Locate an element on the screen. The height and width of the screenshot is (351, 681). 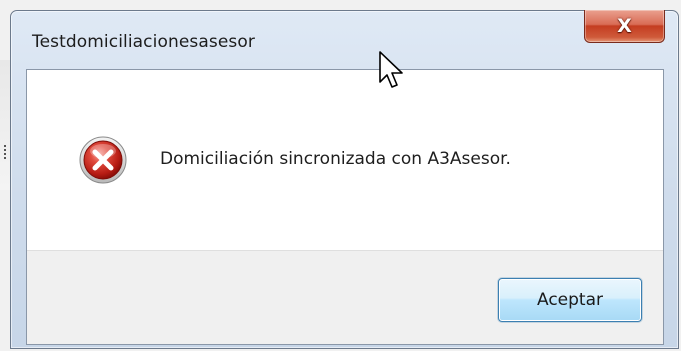
message-text: Domiciliación sincronizada con A3Asesor. is located at coordinates (335, 159).